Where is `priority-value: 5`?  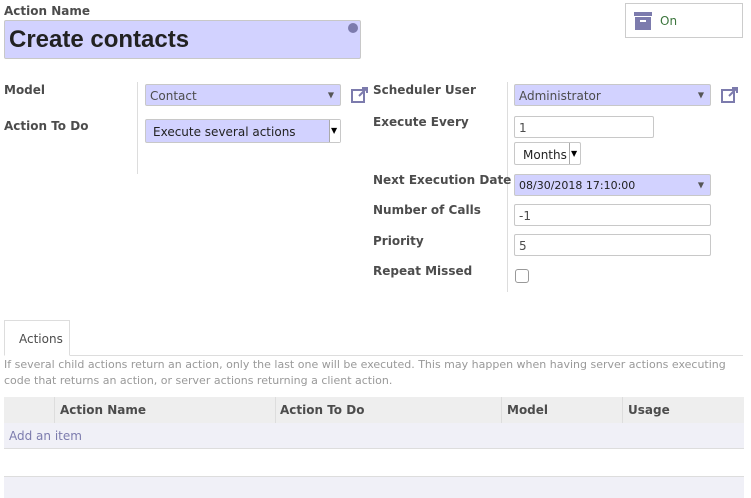
priority-value: 5 is located at coordinates (523, 246).